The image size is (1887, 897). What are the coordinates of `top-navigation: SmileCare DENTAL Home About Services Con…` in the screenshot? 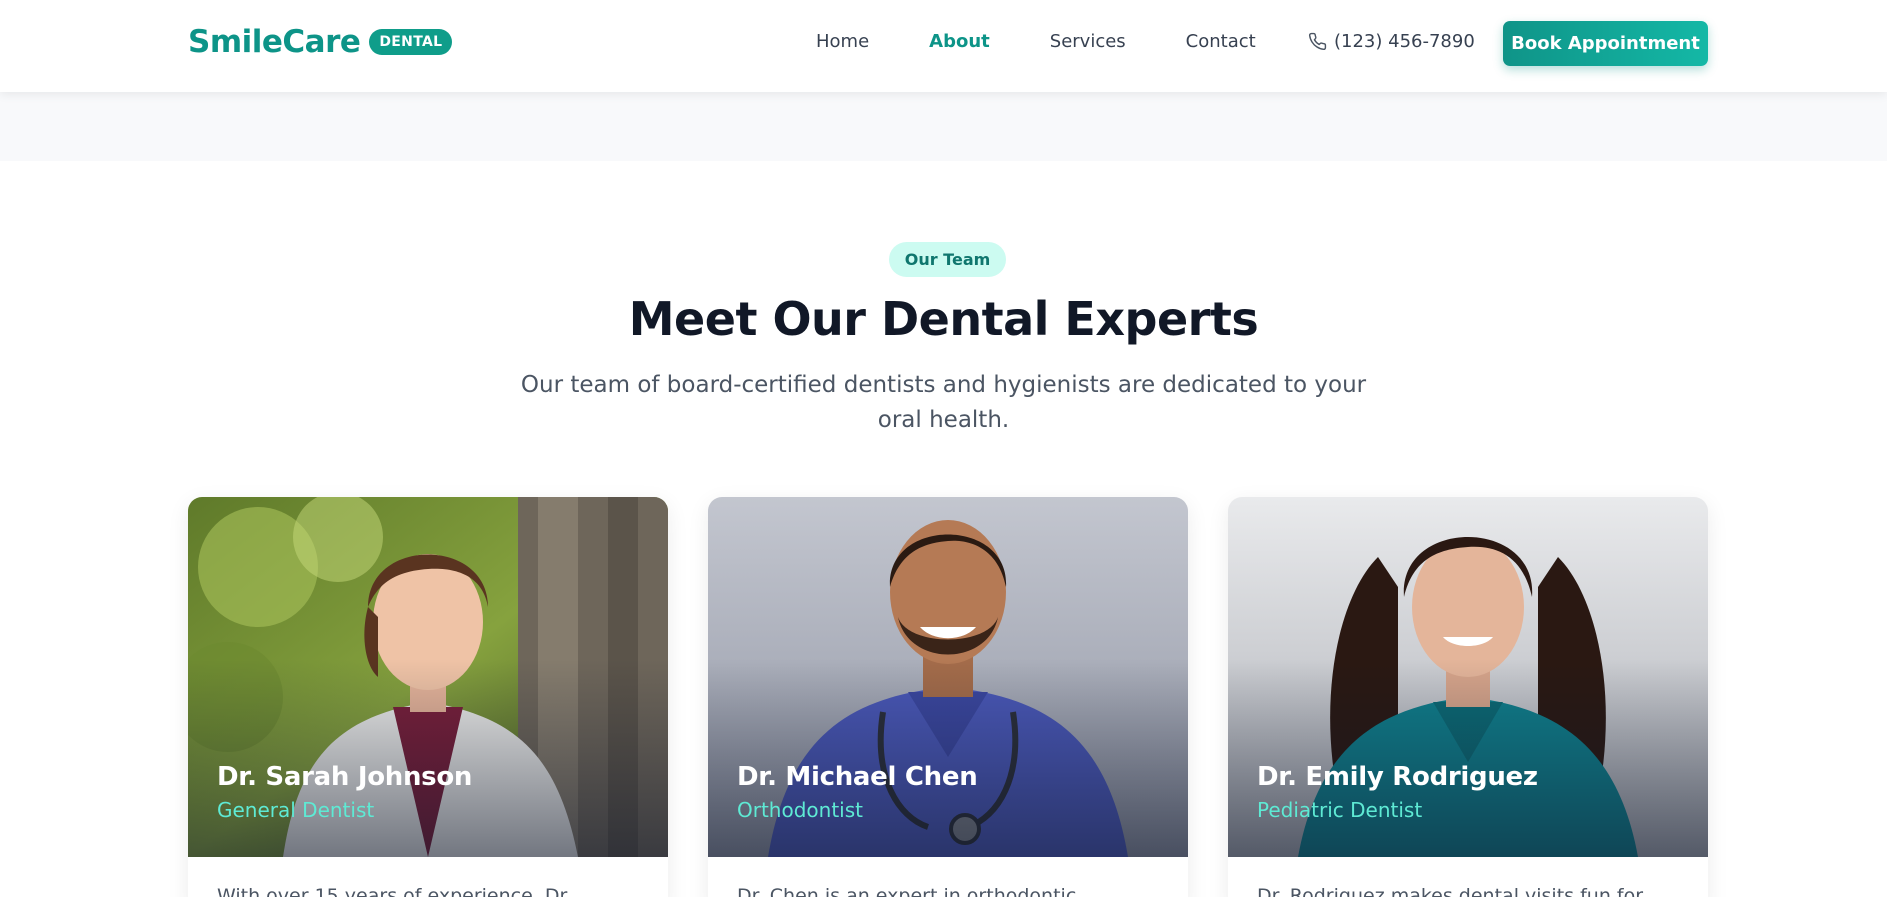 It's located at (943, 46).